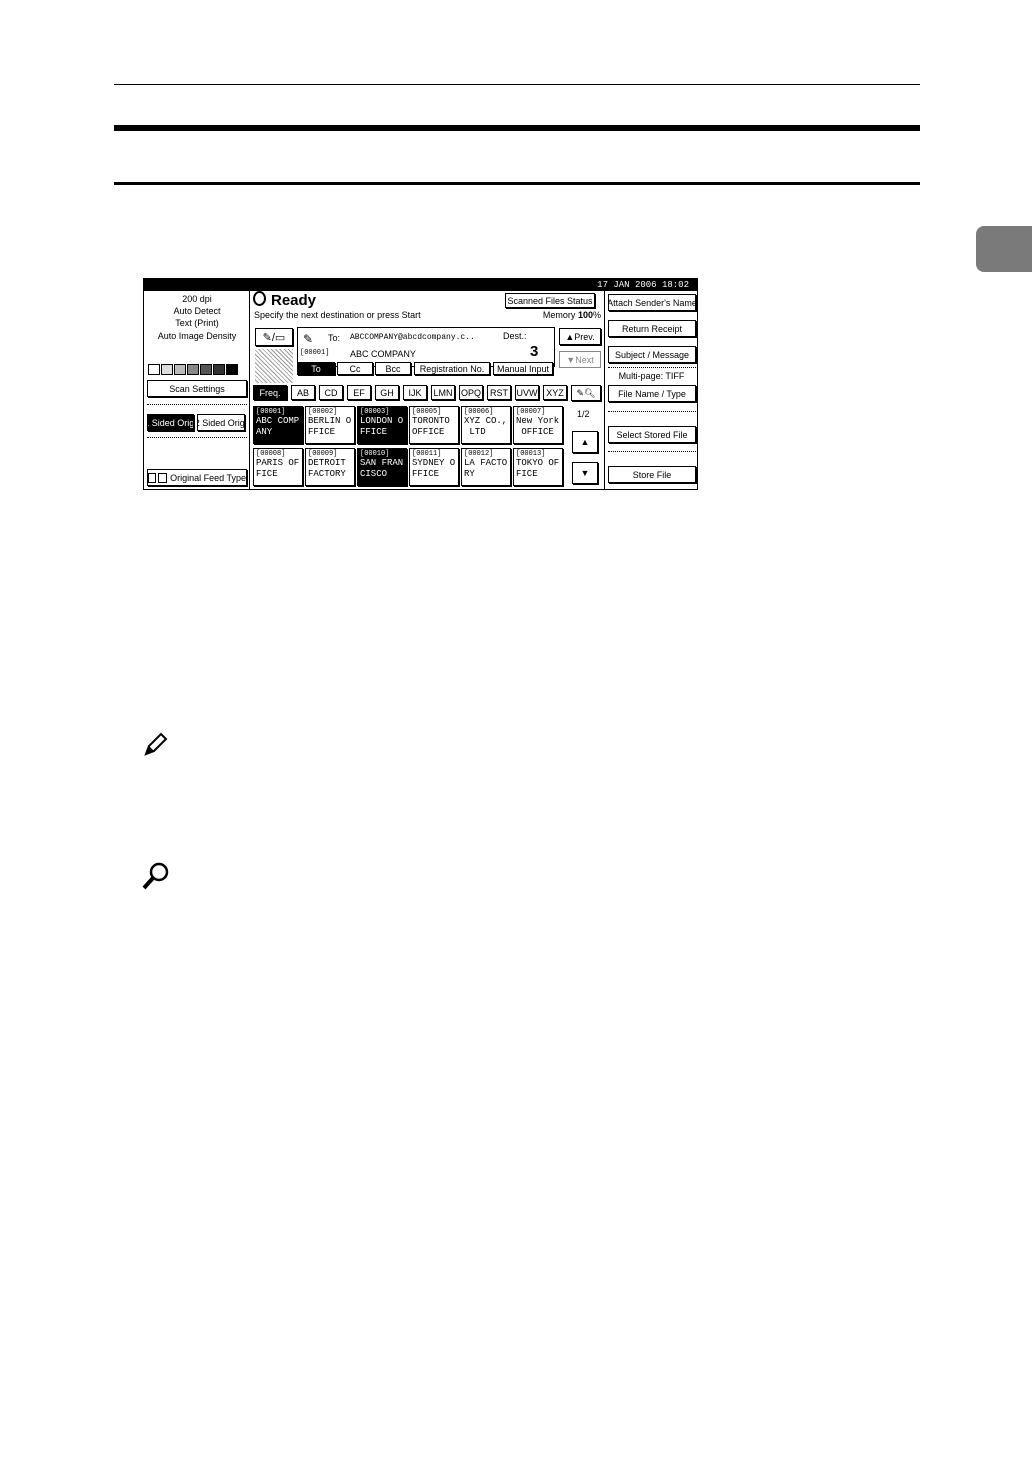 Image resolution: width=1032 pixels, height=1458 pixels. I want to click on destination-entry: [00012] LA FACTO RY, so click(486, 467).